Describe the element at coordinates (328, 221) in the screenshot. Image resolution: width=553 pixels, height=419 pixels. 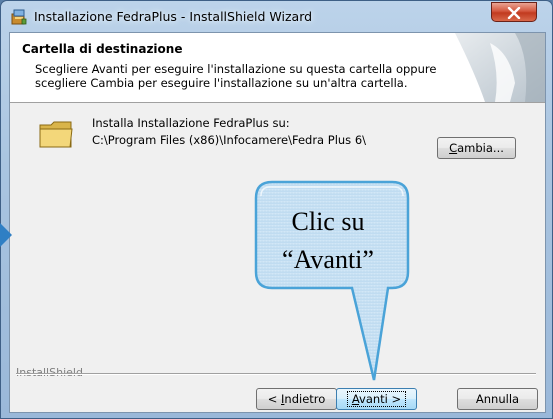
I see `callout-line1: Clic su` at that location.